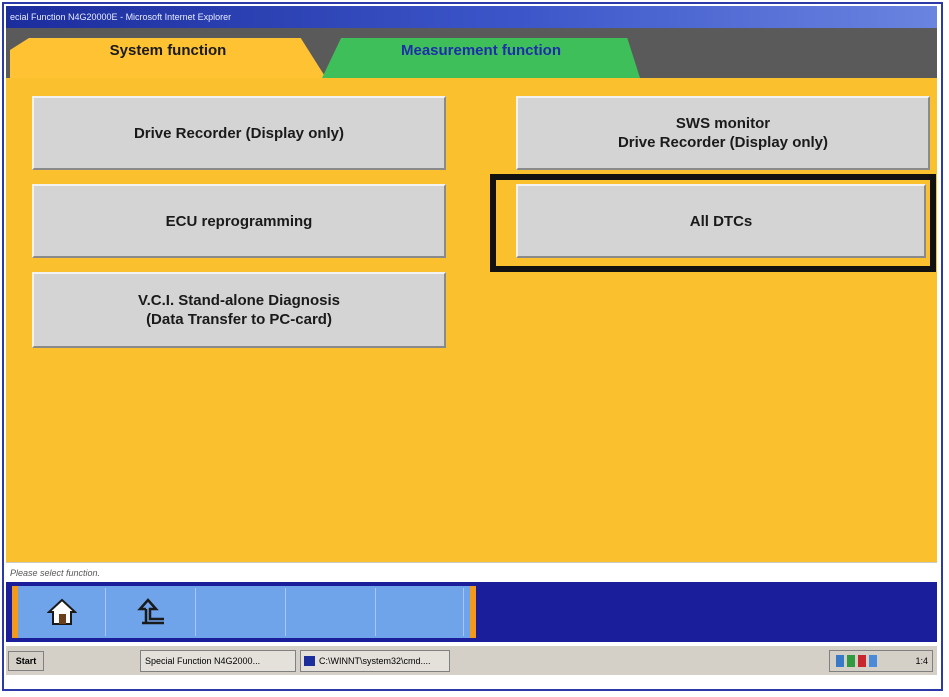  What do you see at coordinates (55, 573) in the screenshot?
I see `status-message: Please select function.` at bounding box center [55, 573].